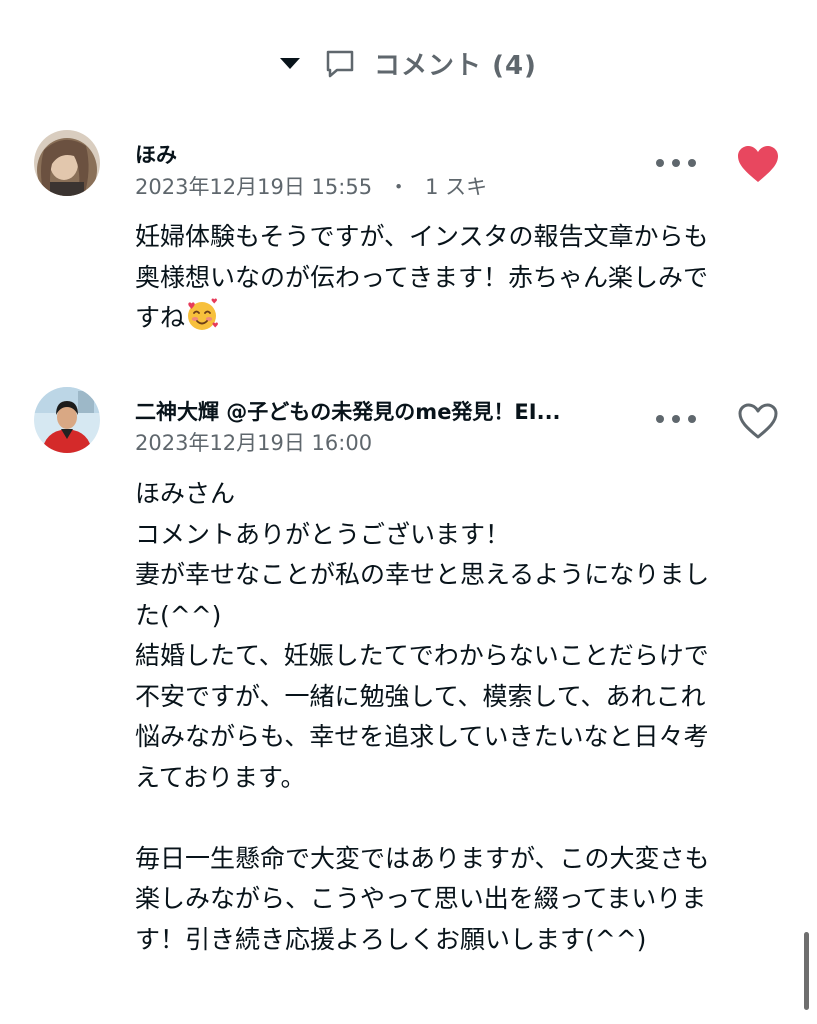 The height and width of the screenshot is (1024, 817). I want to click on comments-header: コメント (4), so click(408, 63).